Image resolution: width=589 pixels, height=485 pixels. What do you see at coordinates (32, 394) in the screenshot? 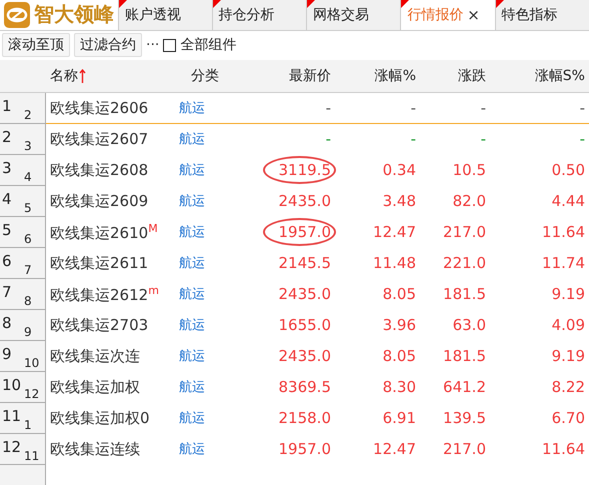
I see `rank-number: 12` at bounding box center [32, 394].